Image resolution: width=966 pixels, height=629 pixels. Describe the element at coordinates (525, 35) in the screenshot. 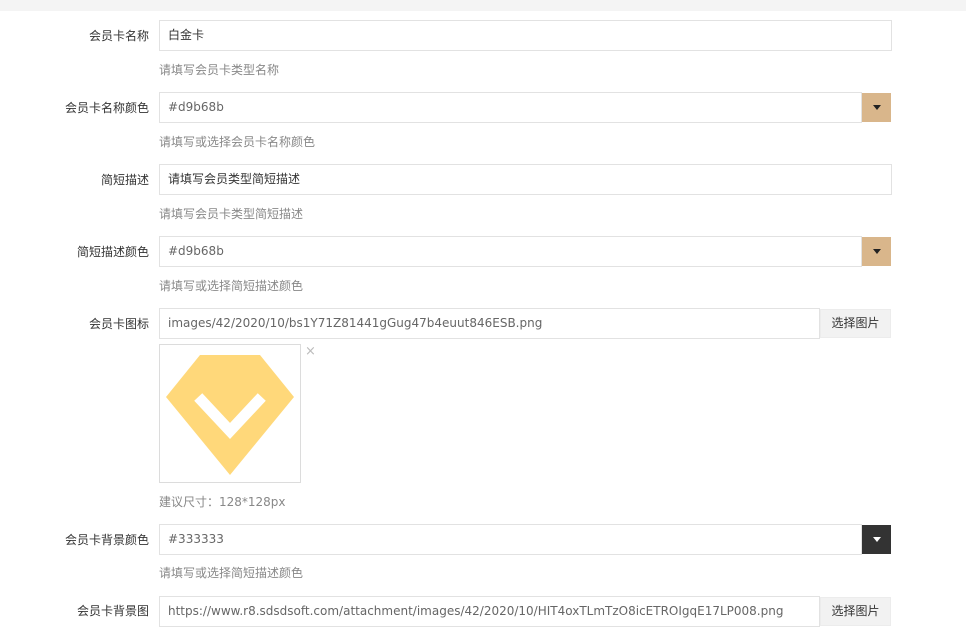

I see `name-input: 白金卡` at that location.